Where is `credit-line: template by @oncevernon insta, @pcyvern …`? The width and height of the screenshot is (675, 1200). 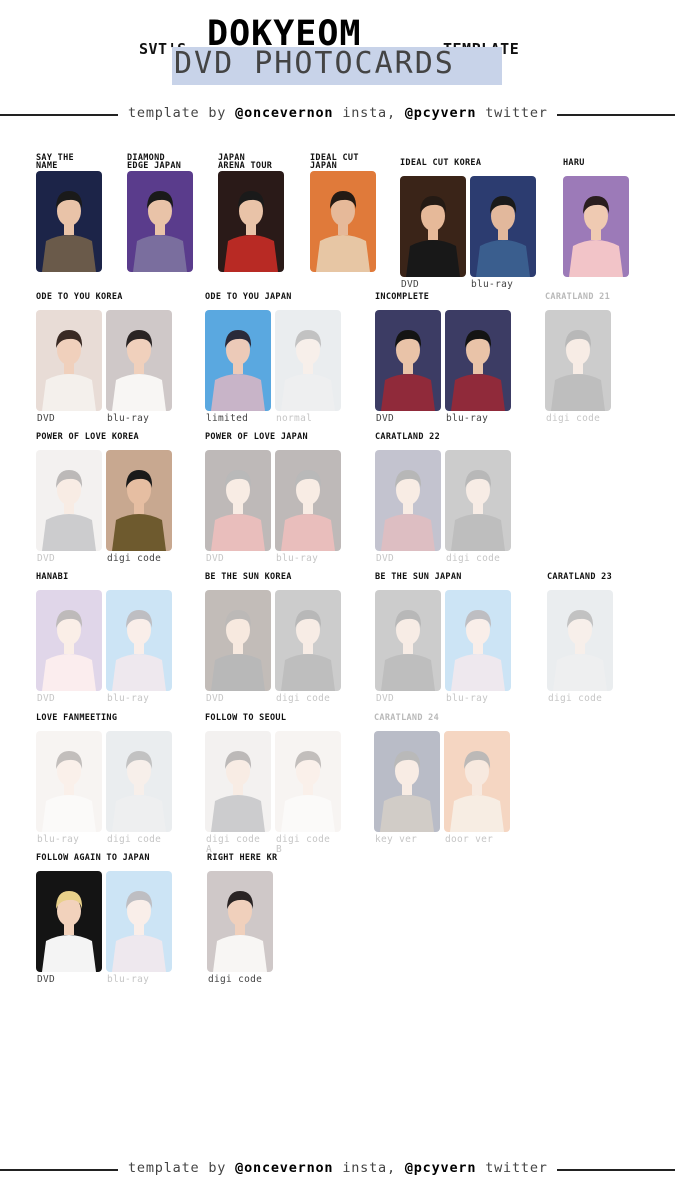
credit-line: template by @oncevernon insta, @pcyvern … is located at coordinates (338, 113).